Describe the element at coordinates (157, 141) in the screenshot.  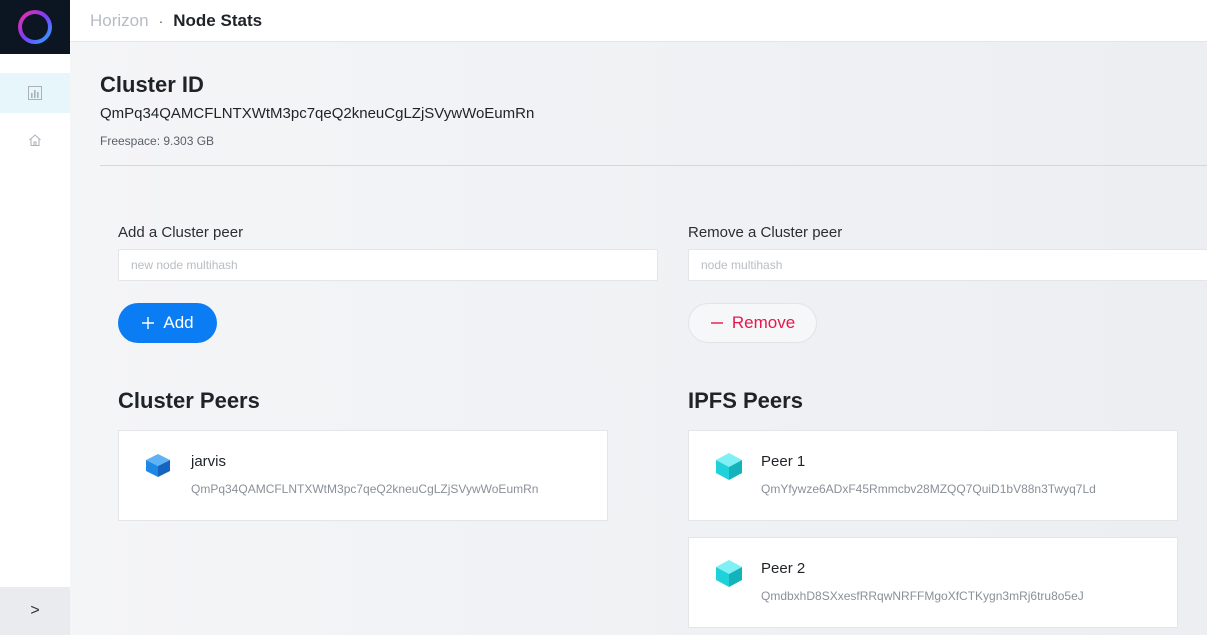
I see `freespace-text: Freespace: 9.303 GB` at that location.